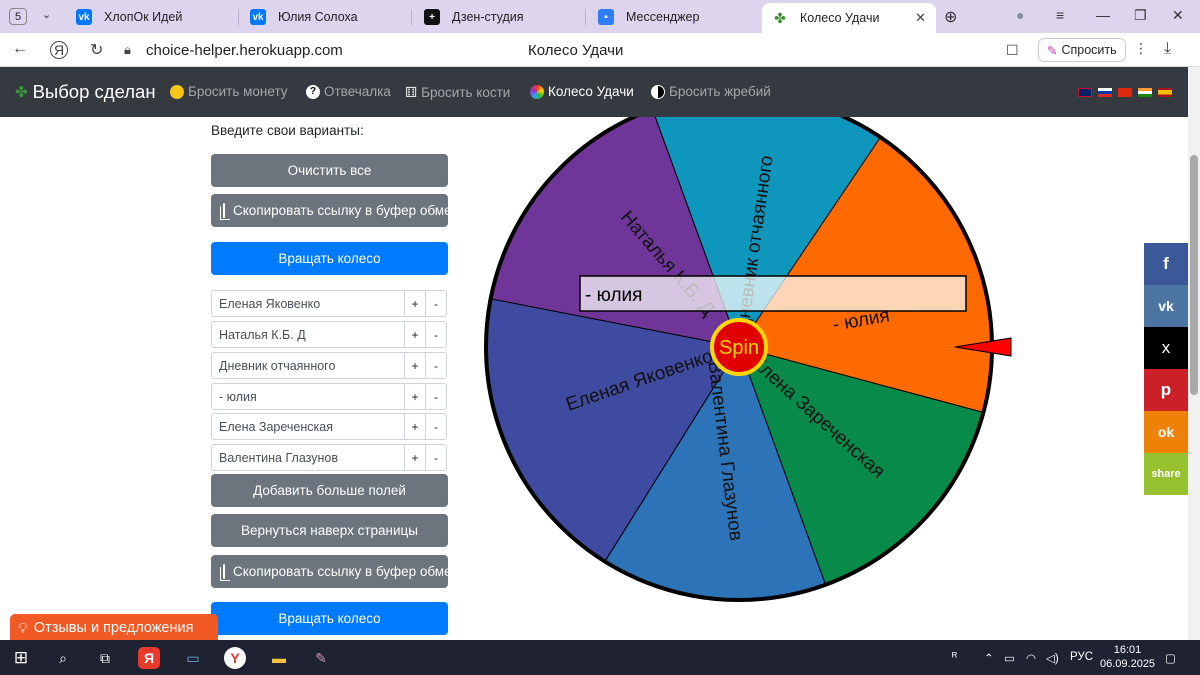  I want to click on add-fields-button: Добавить больше полей, so click(329, 490).